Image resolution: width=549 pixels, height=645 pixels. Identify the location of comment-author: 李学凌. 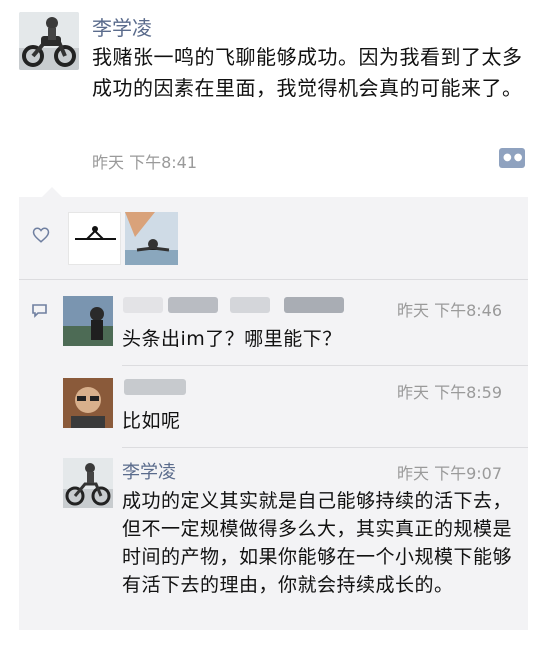
(149, 471).